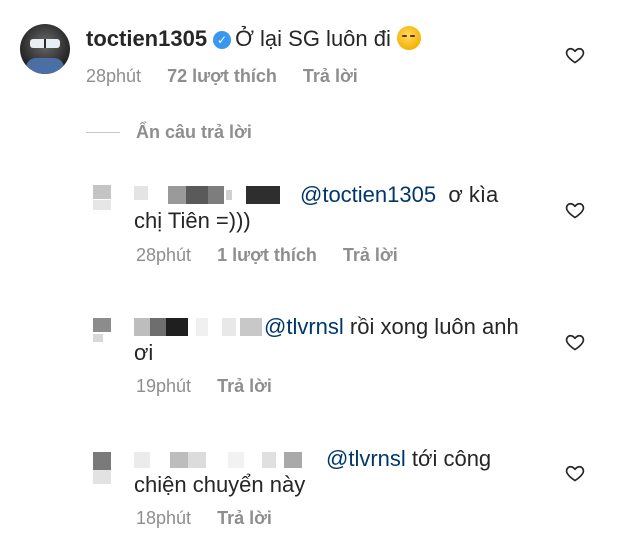 Image resolution: width=620 pixels, height=549 pixels. I want to click on reply-meta: 18phút Trả lời, so click(217, 518).